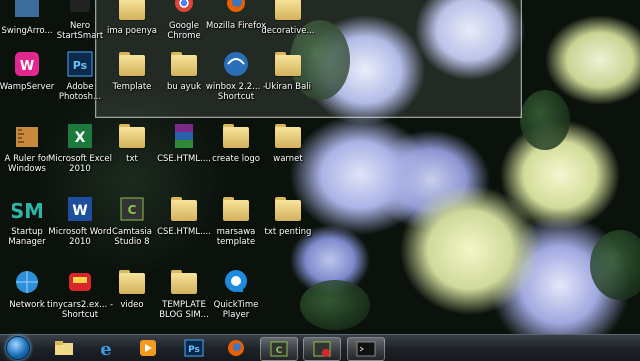 The image size is (640, 361). I want to click on svg-text: SM, so click(27, 211).